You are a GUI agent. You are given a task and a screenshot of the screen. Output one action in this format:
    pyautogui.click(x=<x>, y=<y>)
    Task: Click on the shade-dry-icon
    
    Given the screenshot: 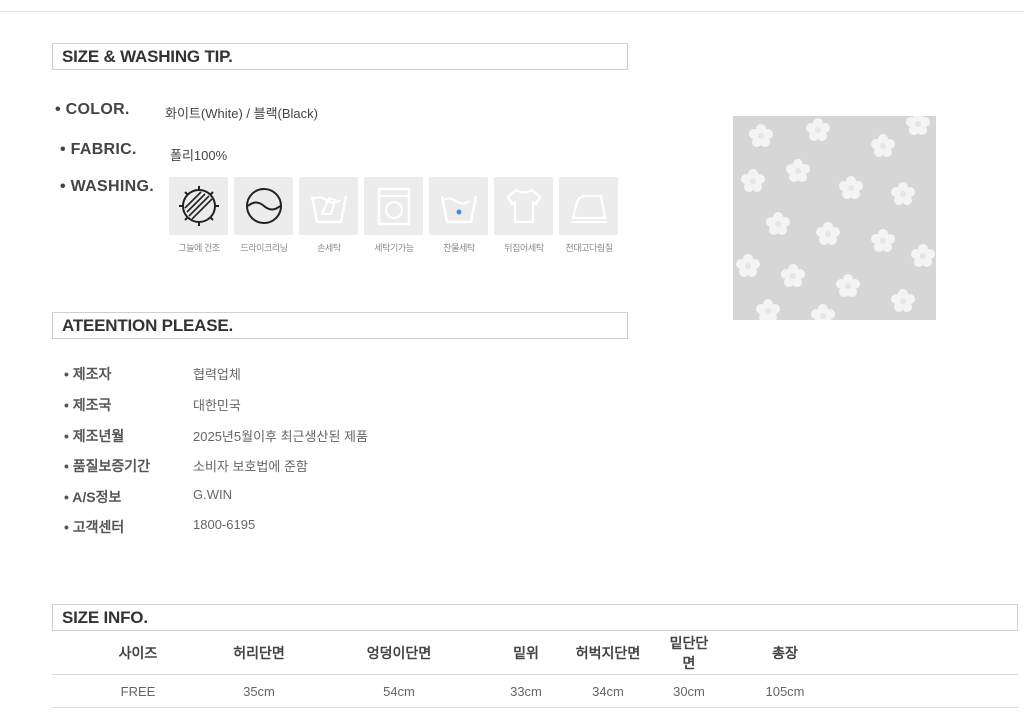 What is the action you would take?
    pyautogui.click(x=198, y=206)
    